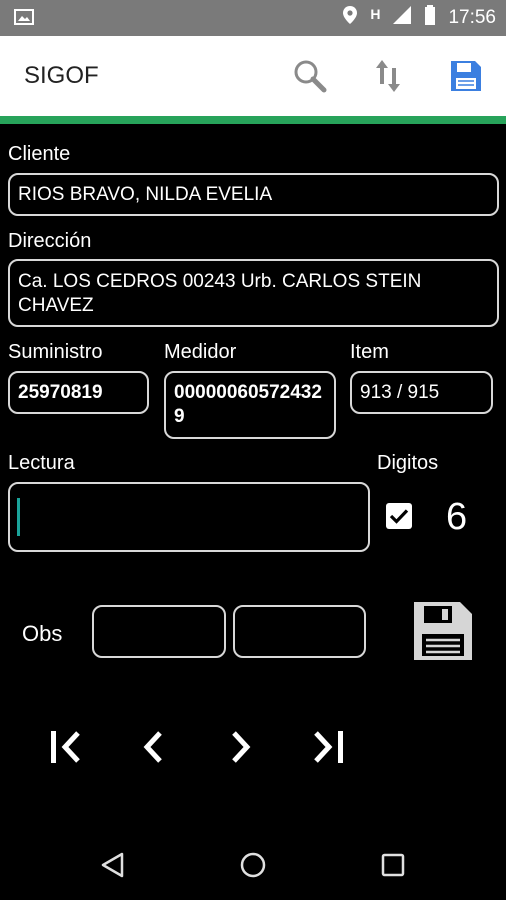 The height and width of the screenshot is (900, 506). I want to click on sort-button, so click(388, 76).